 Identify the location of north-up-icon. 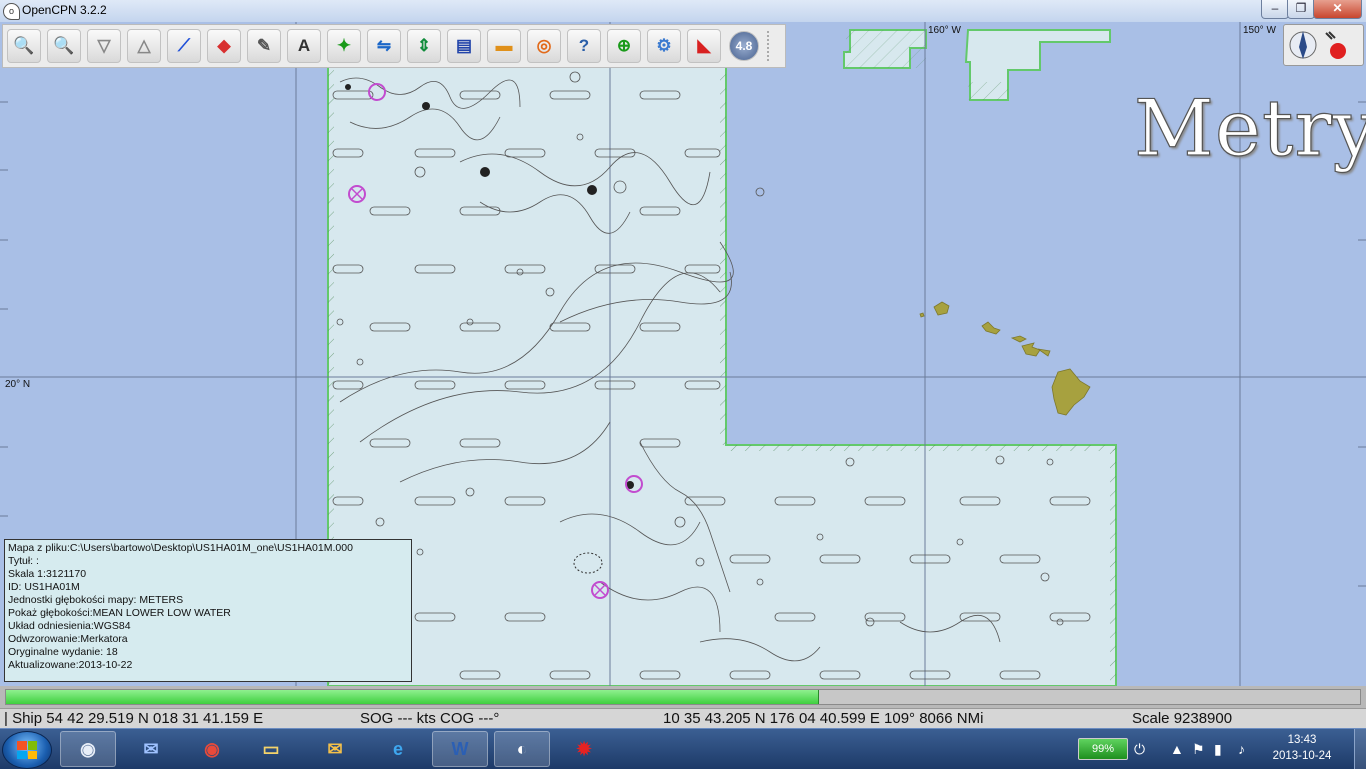
(1317, 45).